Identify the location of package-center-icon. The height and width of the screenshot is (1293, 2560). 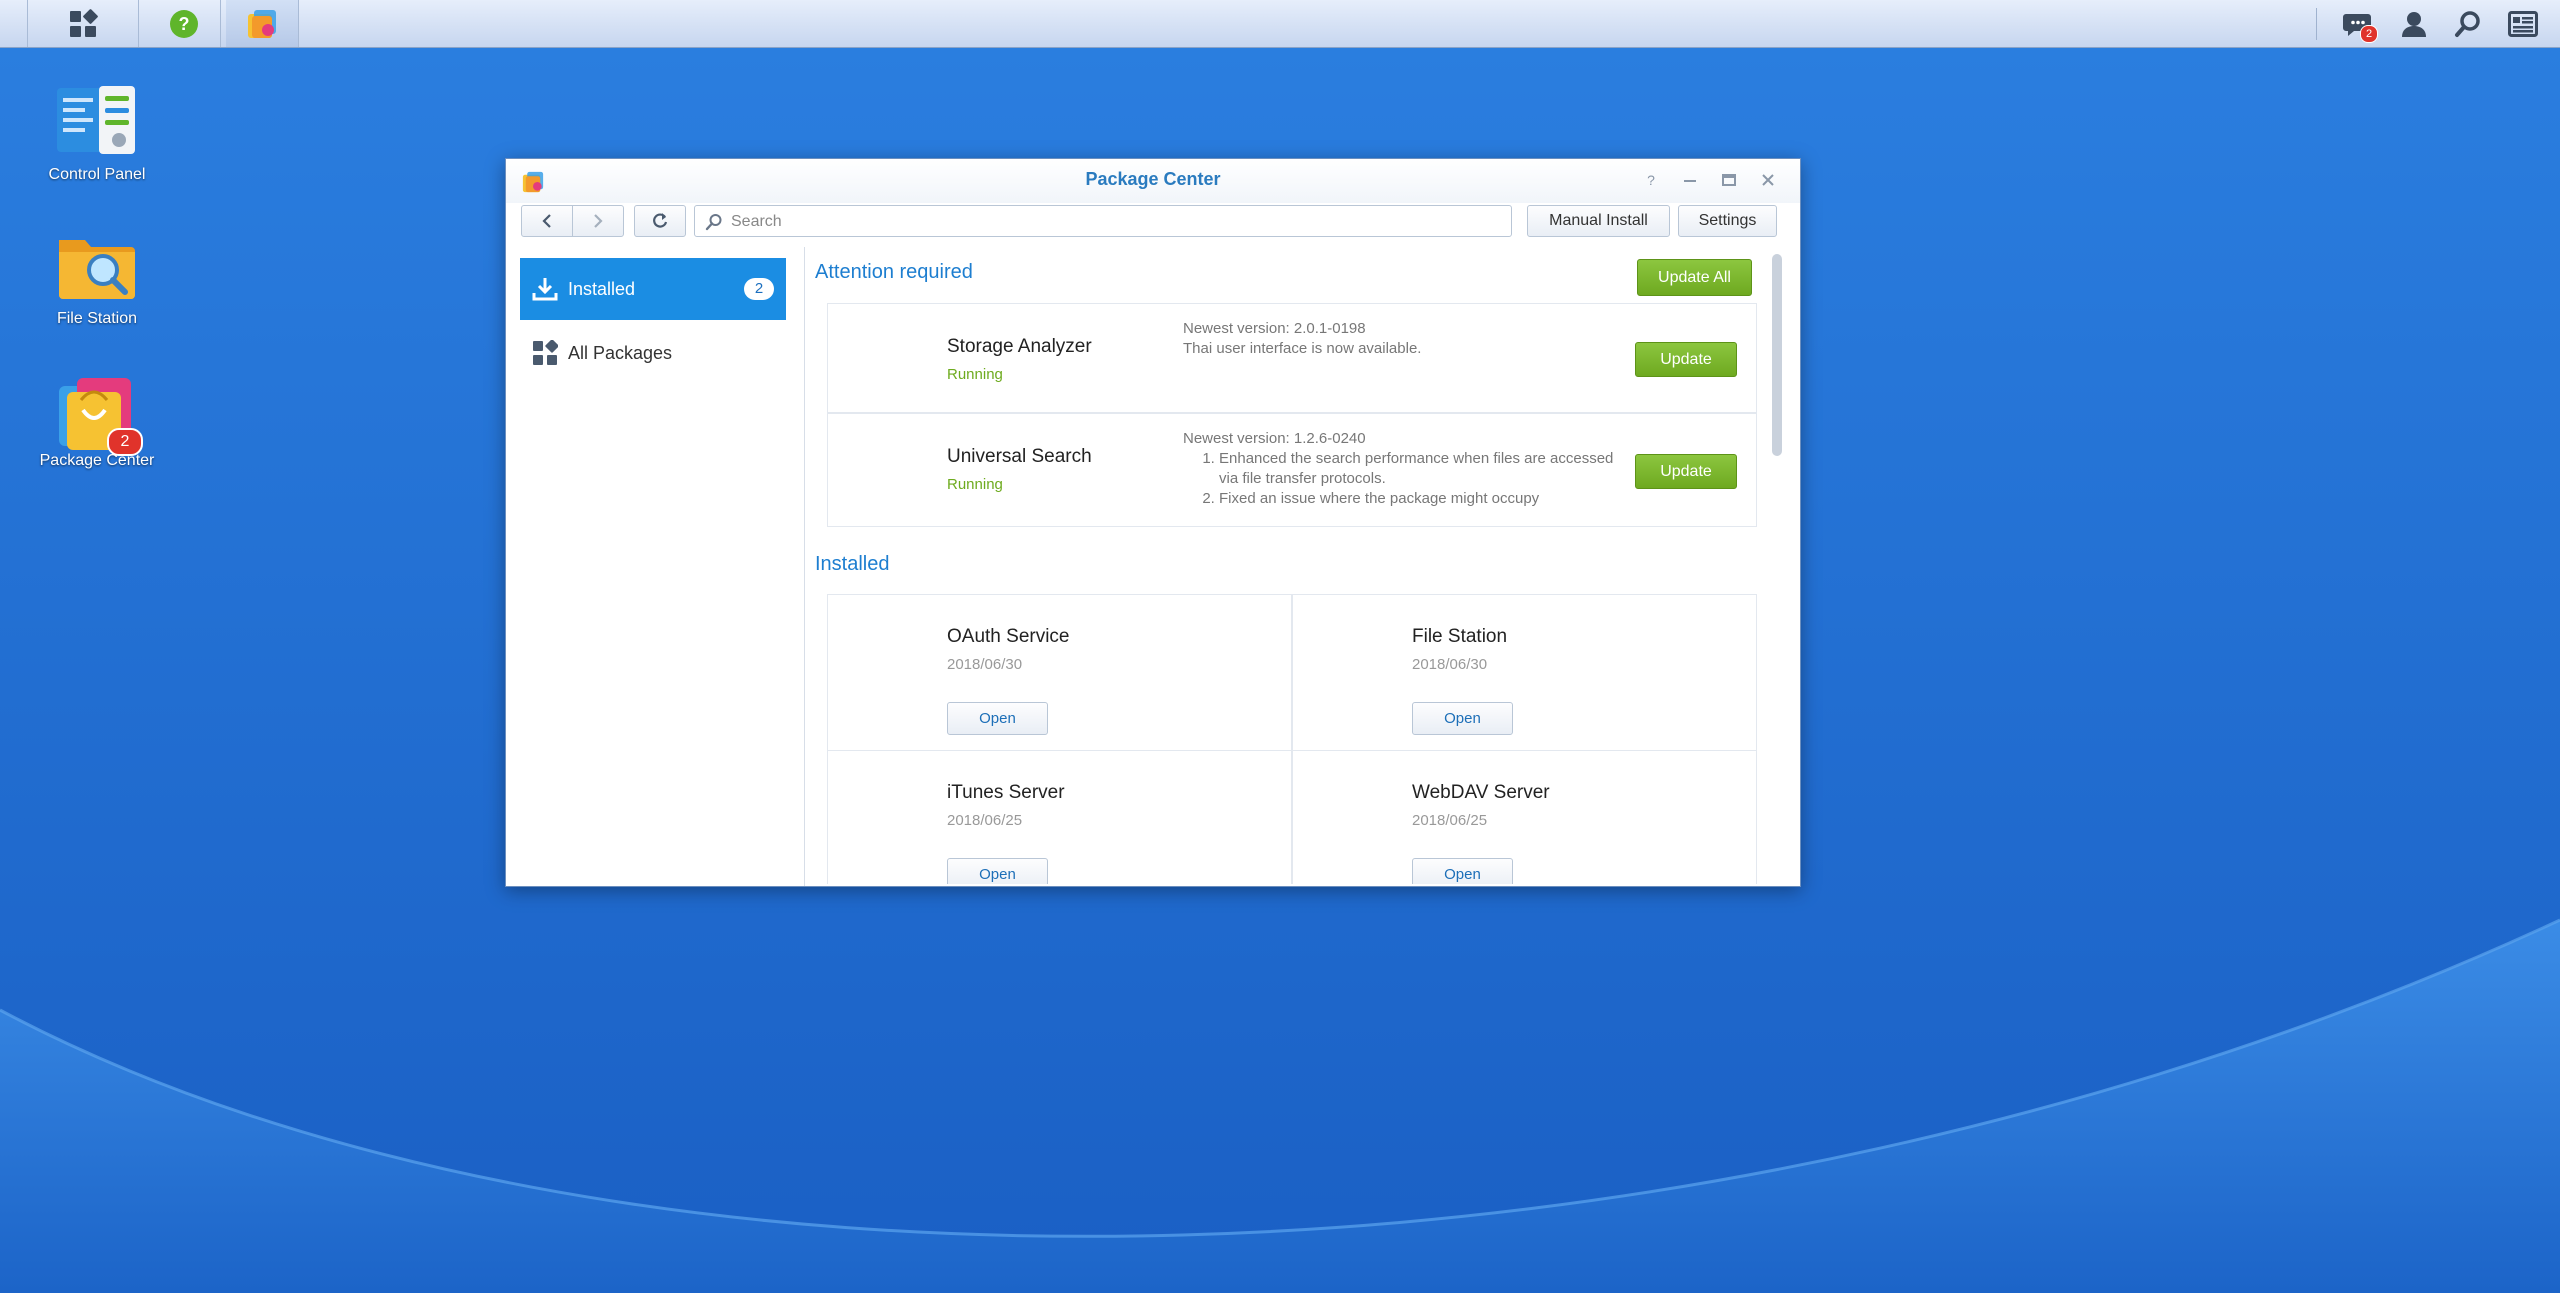
(262, 23).